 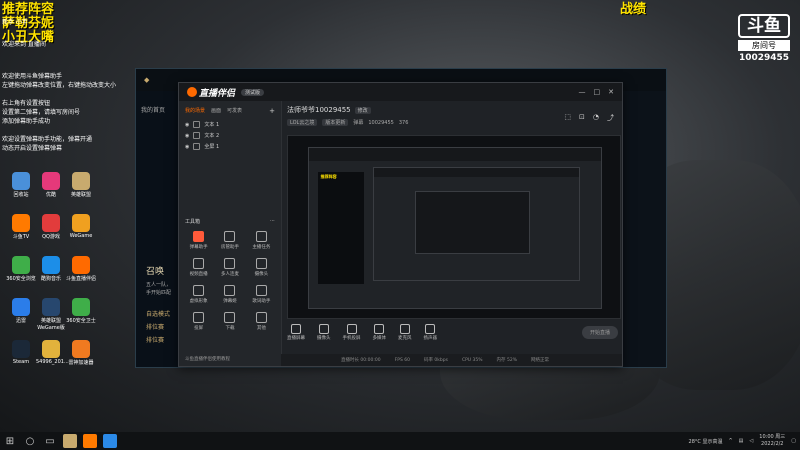 What do you see at coordinates (198, 267) in the screenshot?
I see `toolbox-item: 视频直播` at bounding box center [198, 267].